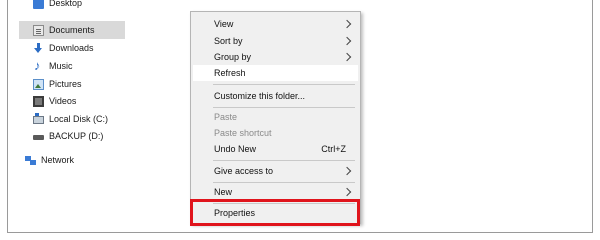 The width and height of the screenshot is (600, 240). I want to click on menu-item-new: New, so click(275, 192).